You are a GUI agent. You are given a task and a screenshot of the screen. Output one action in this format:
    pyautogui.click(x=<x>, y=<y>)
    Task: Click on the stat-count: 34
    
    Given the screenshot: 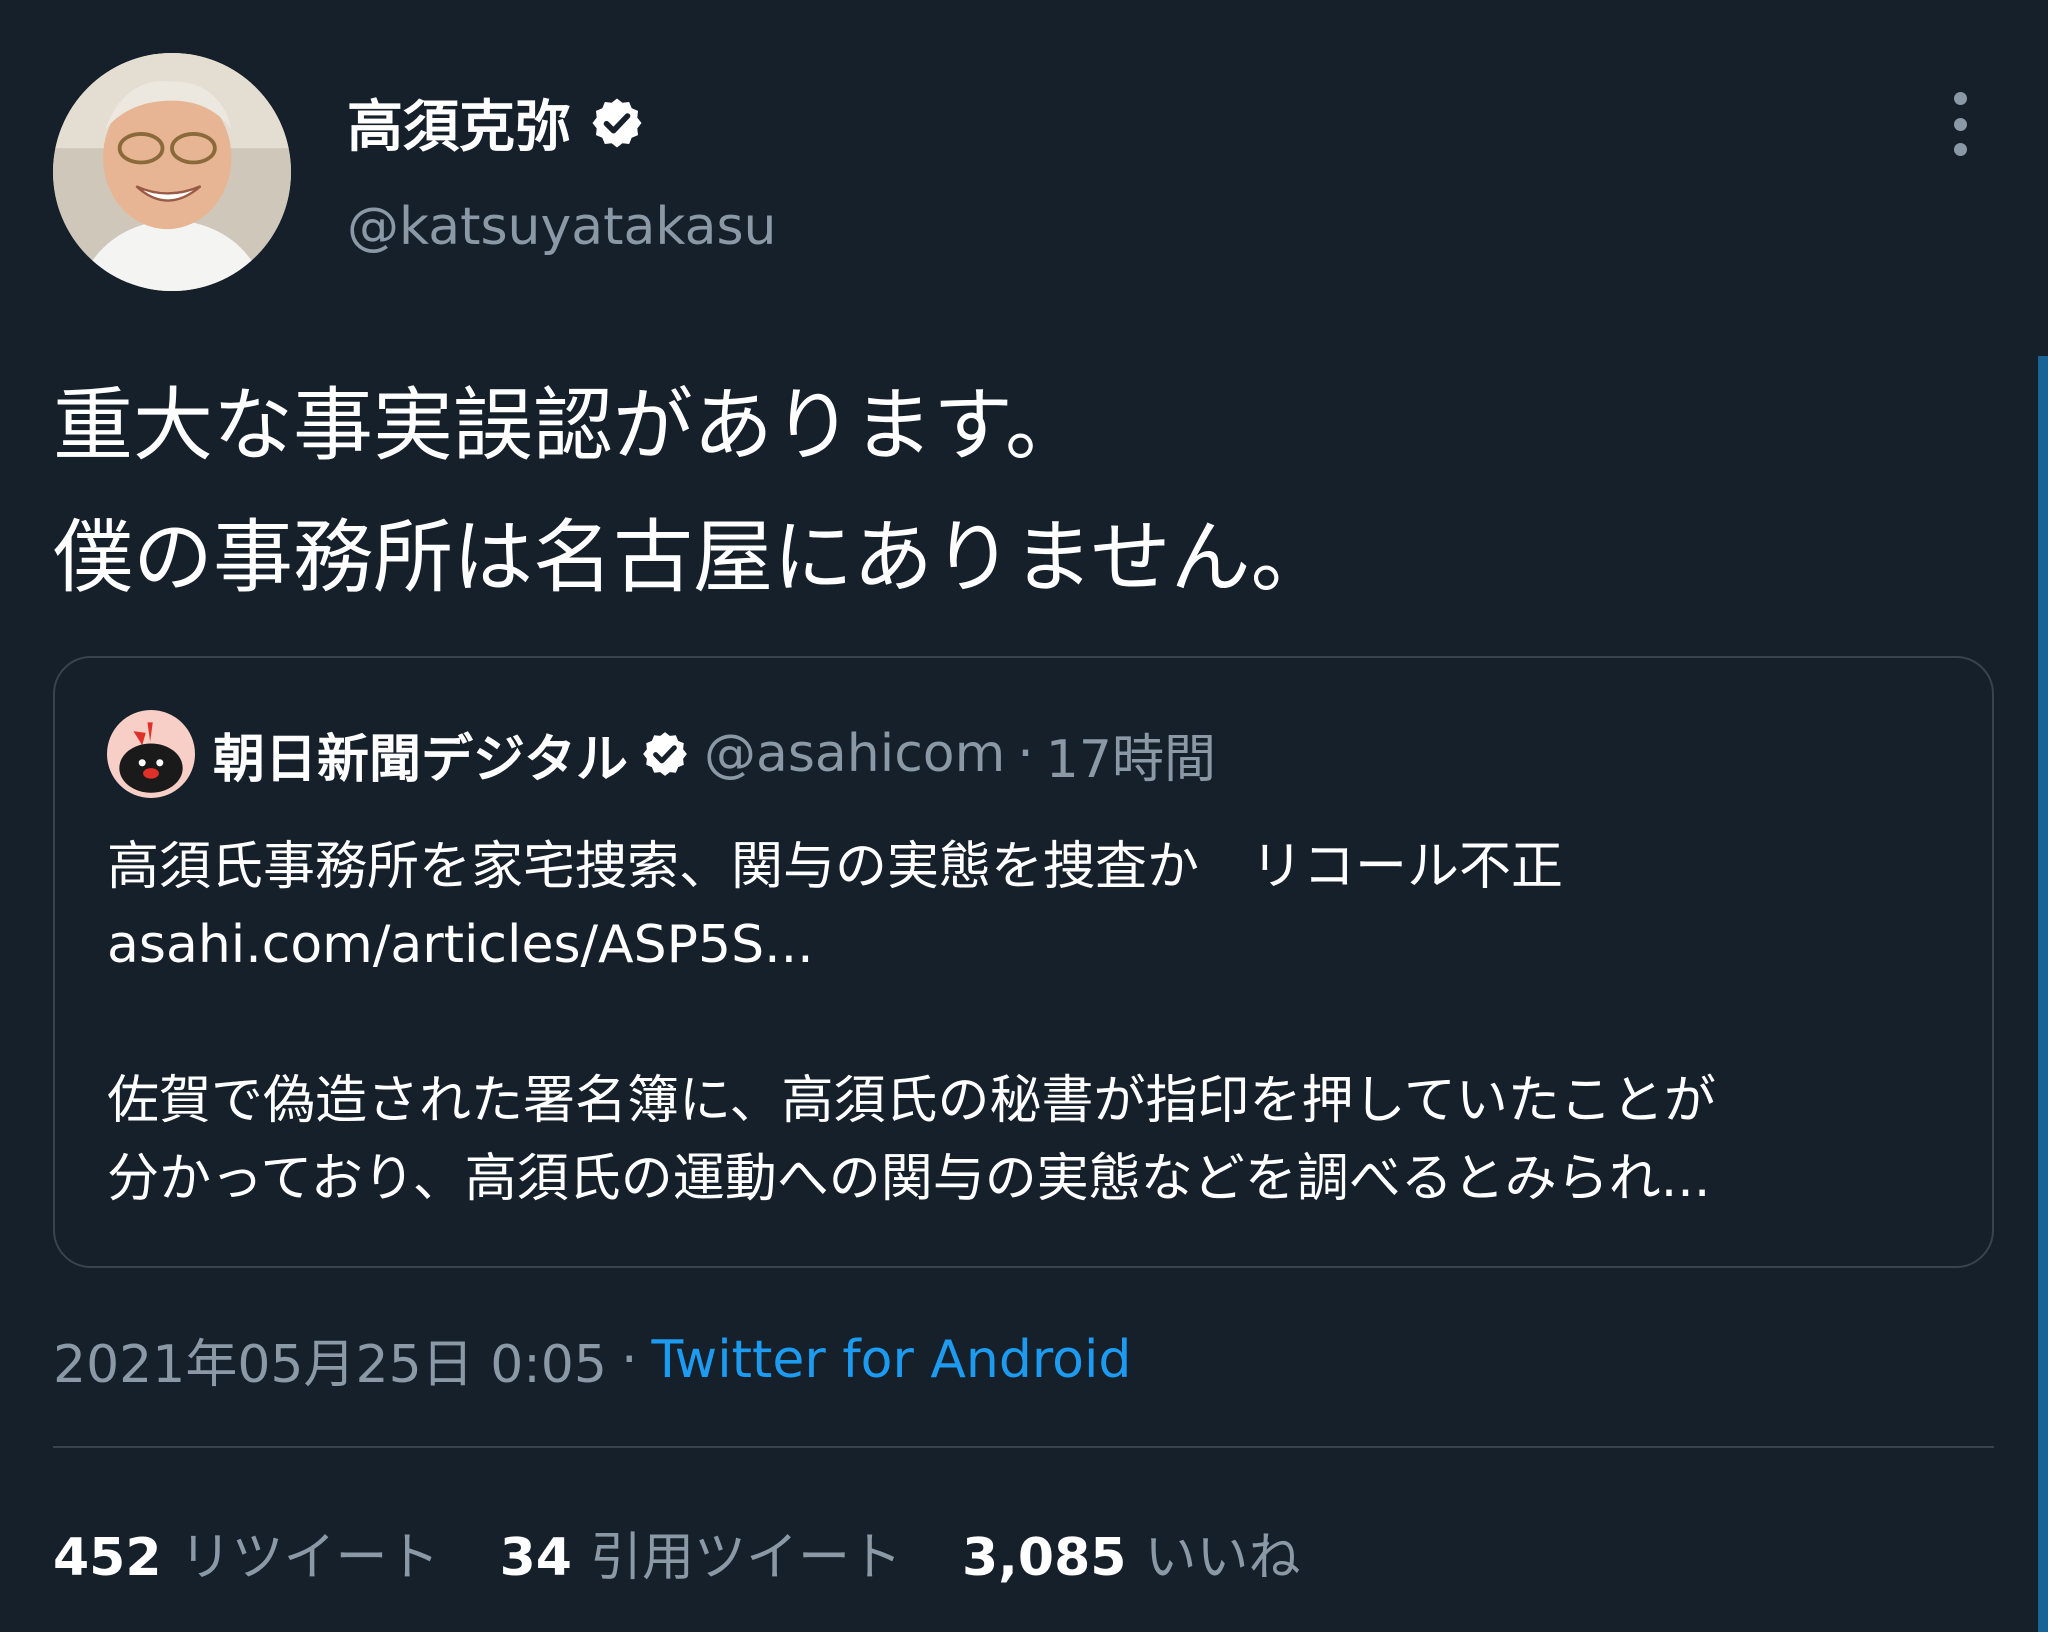 What is the action you would take?
    pyautogui.click(x=535, y=1558)
    